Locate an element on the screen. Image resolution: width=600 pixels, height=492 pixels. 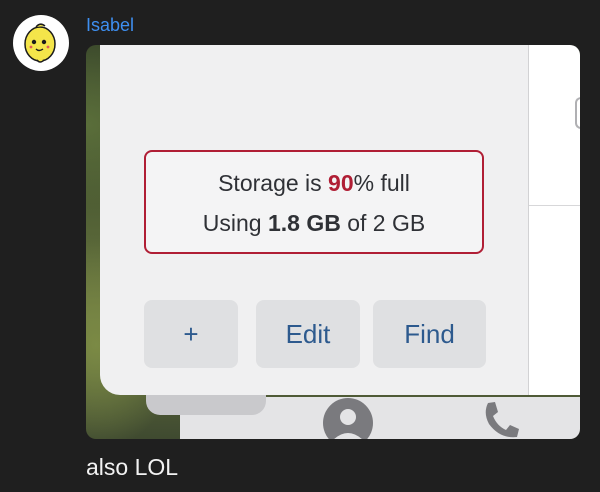
usage-total: of 2 GB is located at coordinates (383, 223).